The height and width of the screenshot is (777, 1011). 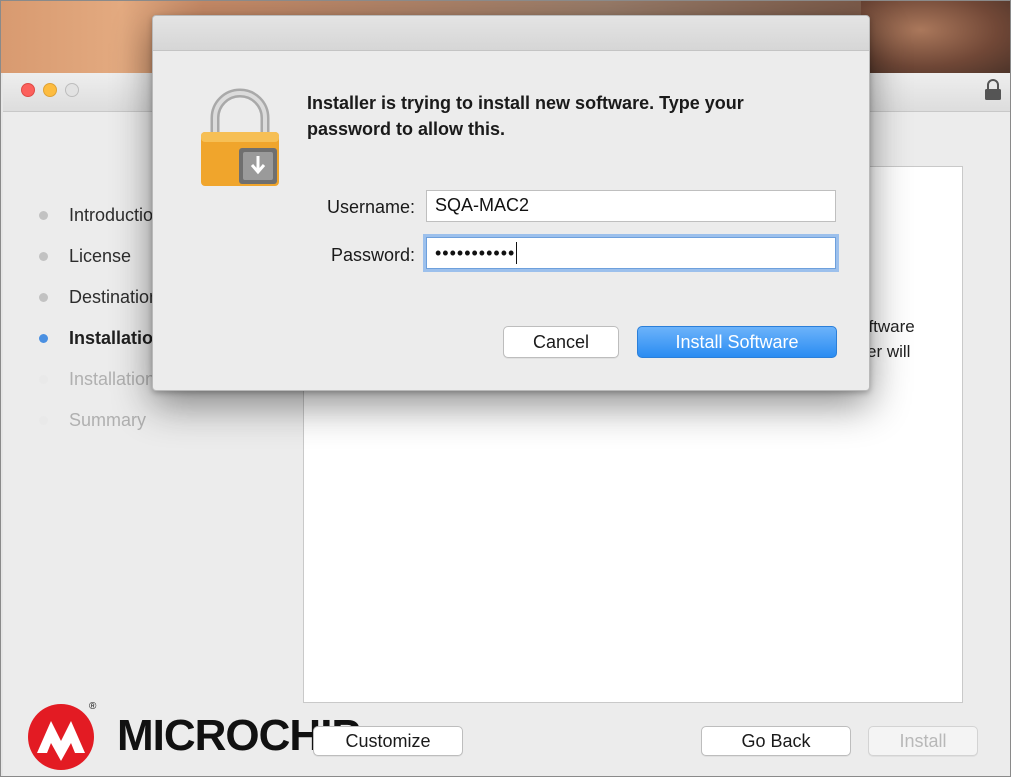 What do you see at coordinates (388, 741) in the screenshot?
I see `customize-button: Customize` at bounding box center [388, 741].